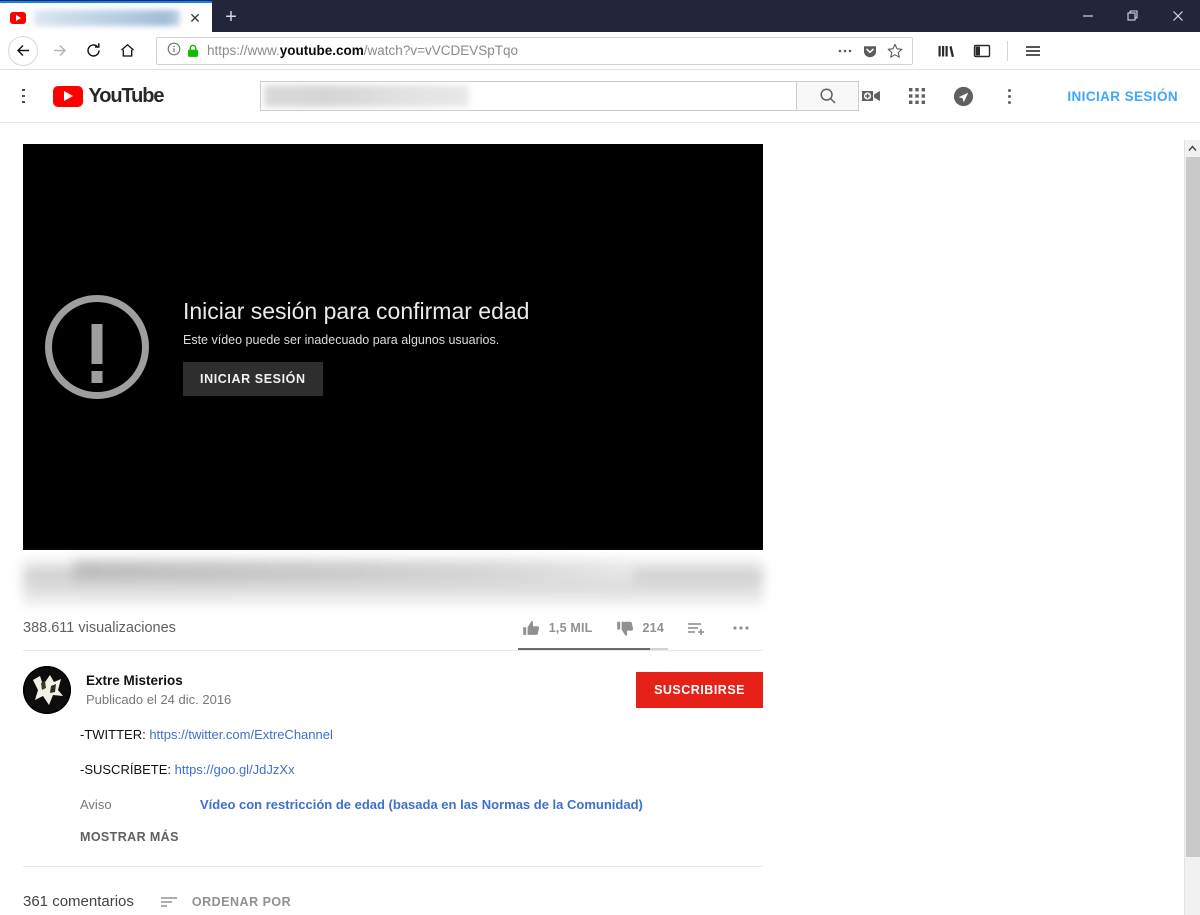 The height and width of the screenshot is (915, 1200). I want to click on library-icon, so click(946, 51).